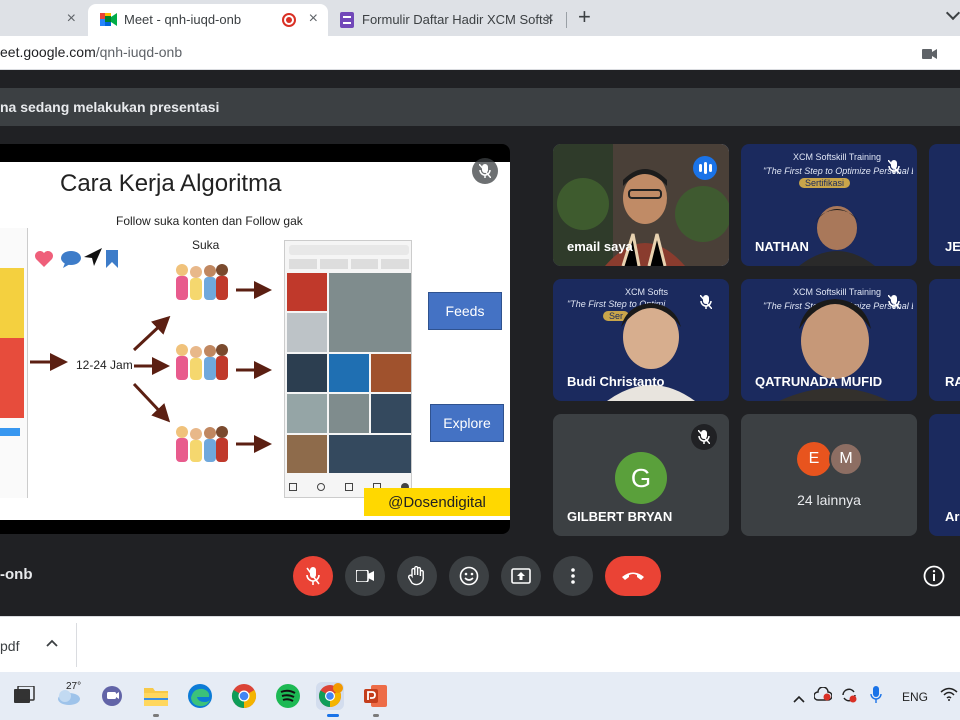  What do you see at coordinates (43, 20) in the screenshot?
I see `tab-previous: ×` at bounding box center [43, 20].